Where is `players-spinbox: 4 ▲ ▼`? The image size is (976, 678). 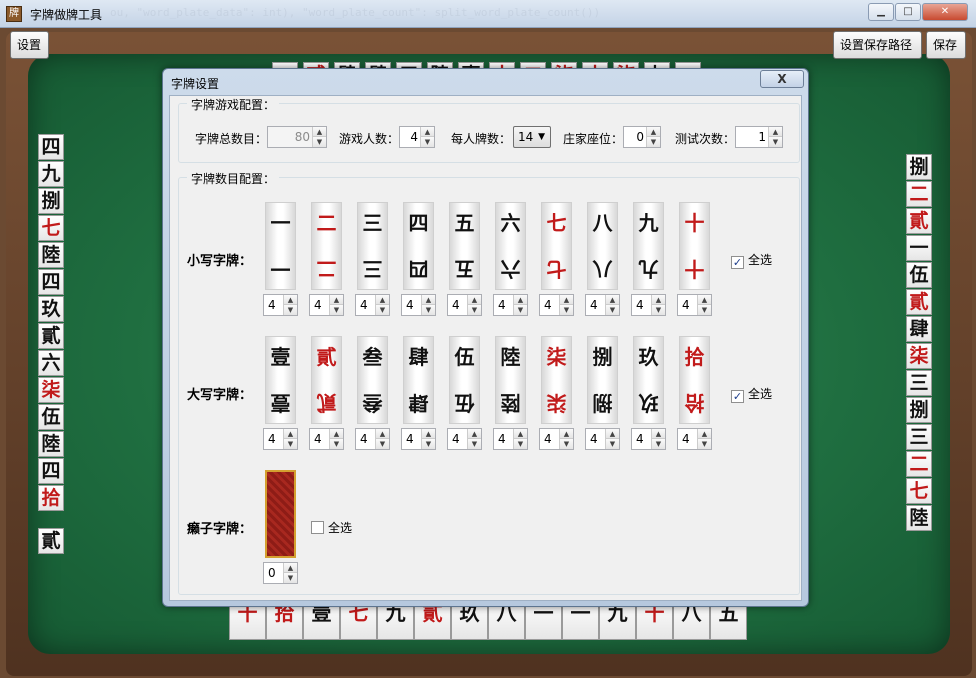 players-spinbox: 4 ▲ ▼ is located at coordinates (417, 137).